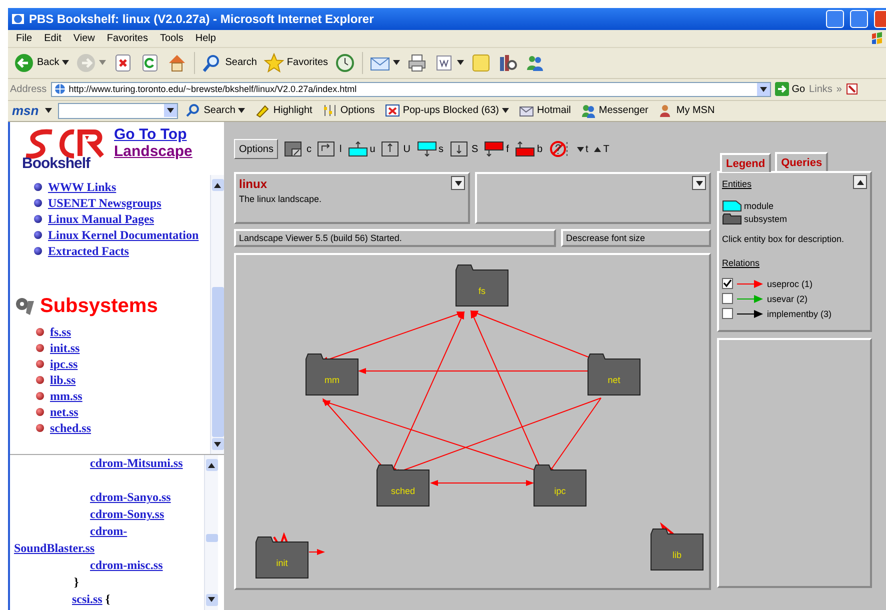 The width and height of the screenshot is (886, 610). What do you see at coordinates (88, 251) in the screenshot?
I see `doc-link: Extracted Facts` at bounding box center [88, 251].